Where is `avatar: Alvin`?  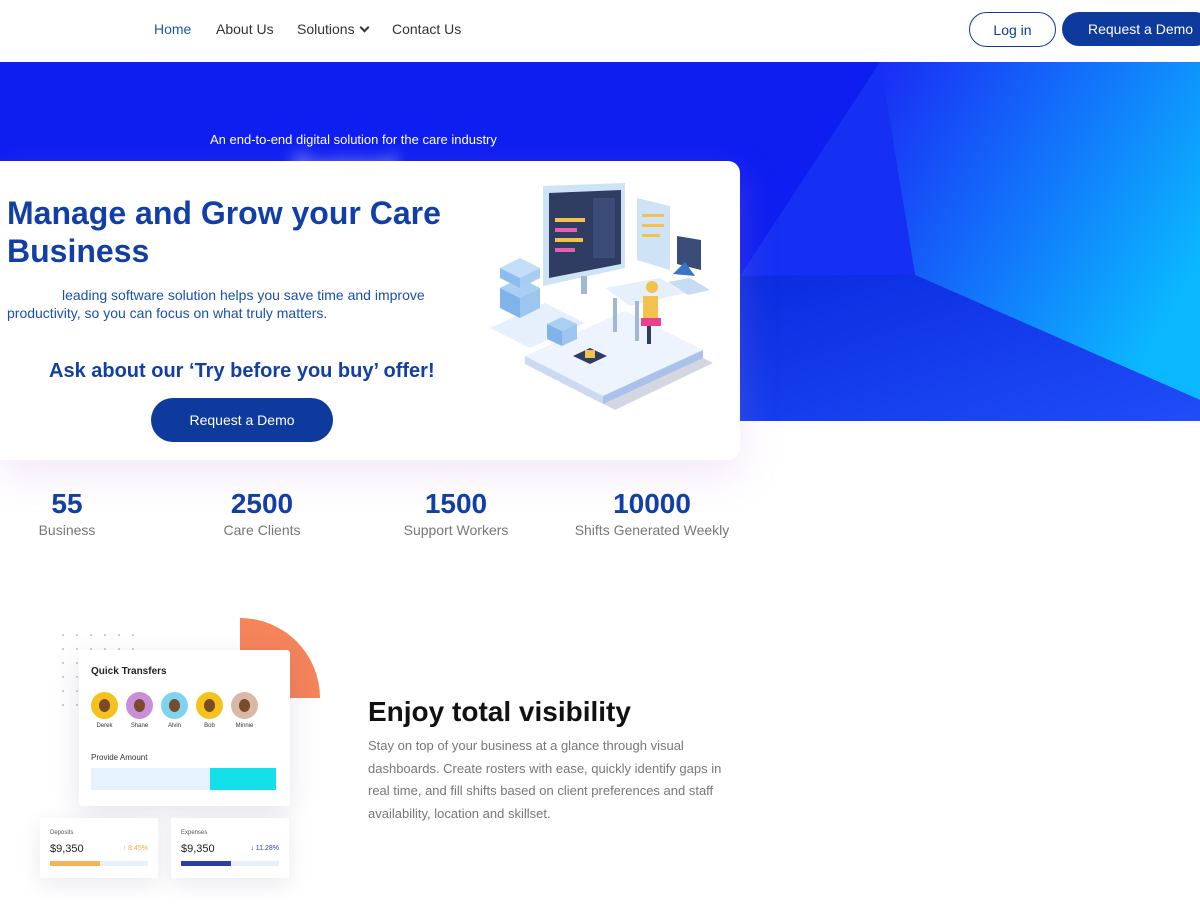
avatar: Alvin is located at coordinates (174, 710).